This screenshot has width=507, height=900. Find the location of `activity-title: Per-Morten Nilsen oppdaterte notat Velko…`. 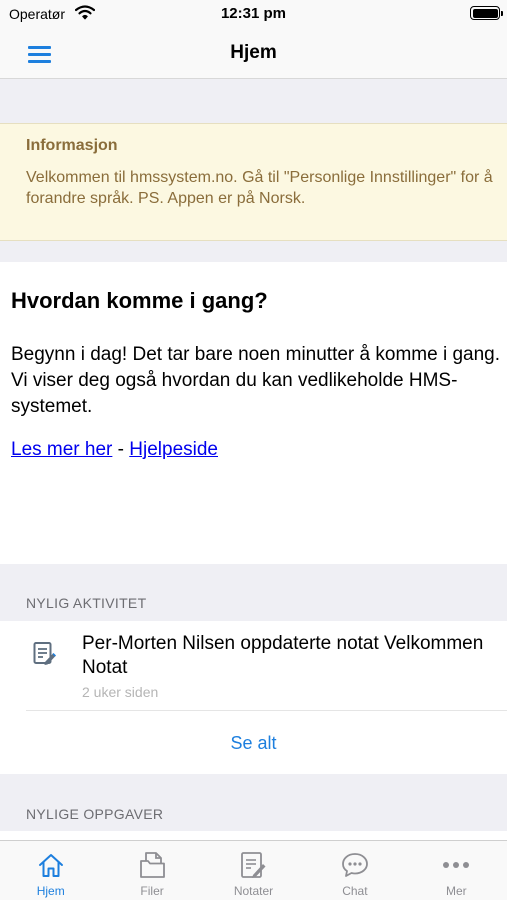

activity-title: Per-Morten Nilsen oppdaterte notat Velko… is located at coordinates (283, 655).